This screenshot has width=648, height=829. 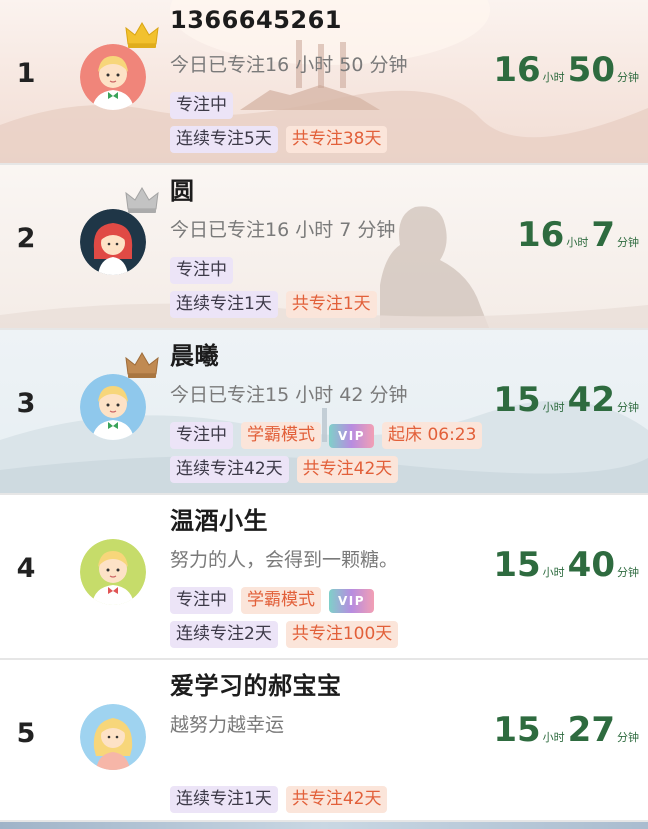 I want to click on status-tags: 专注中 学霸模式 VIP, so click(x=272, y=600).